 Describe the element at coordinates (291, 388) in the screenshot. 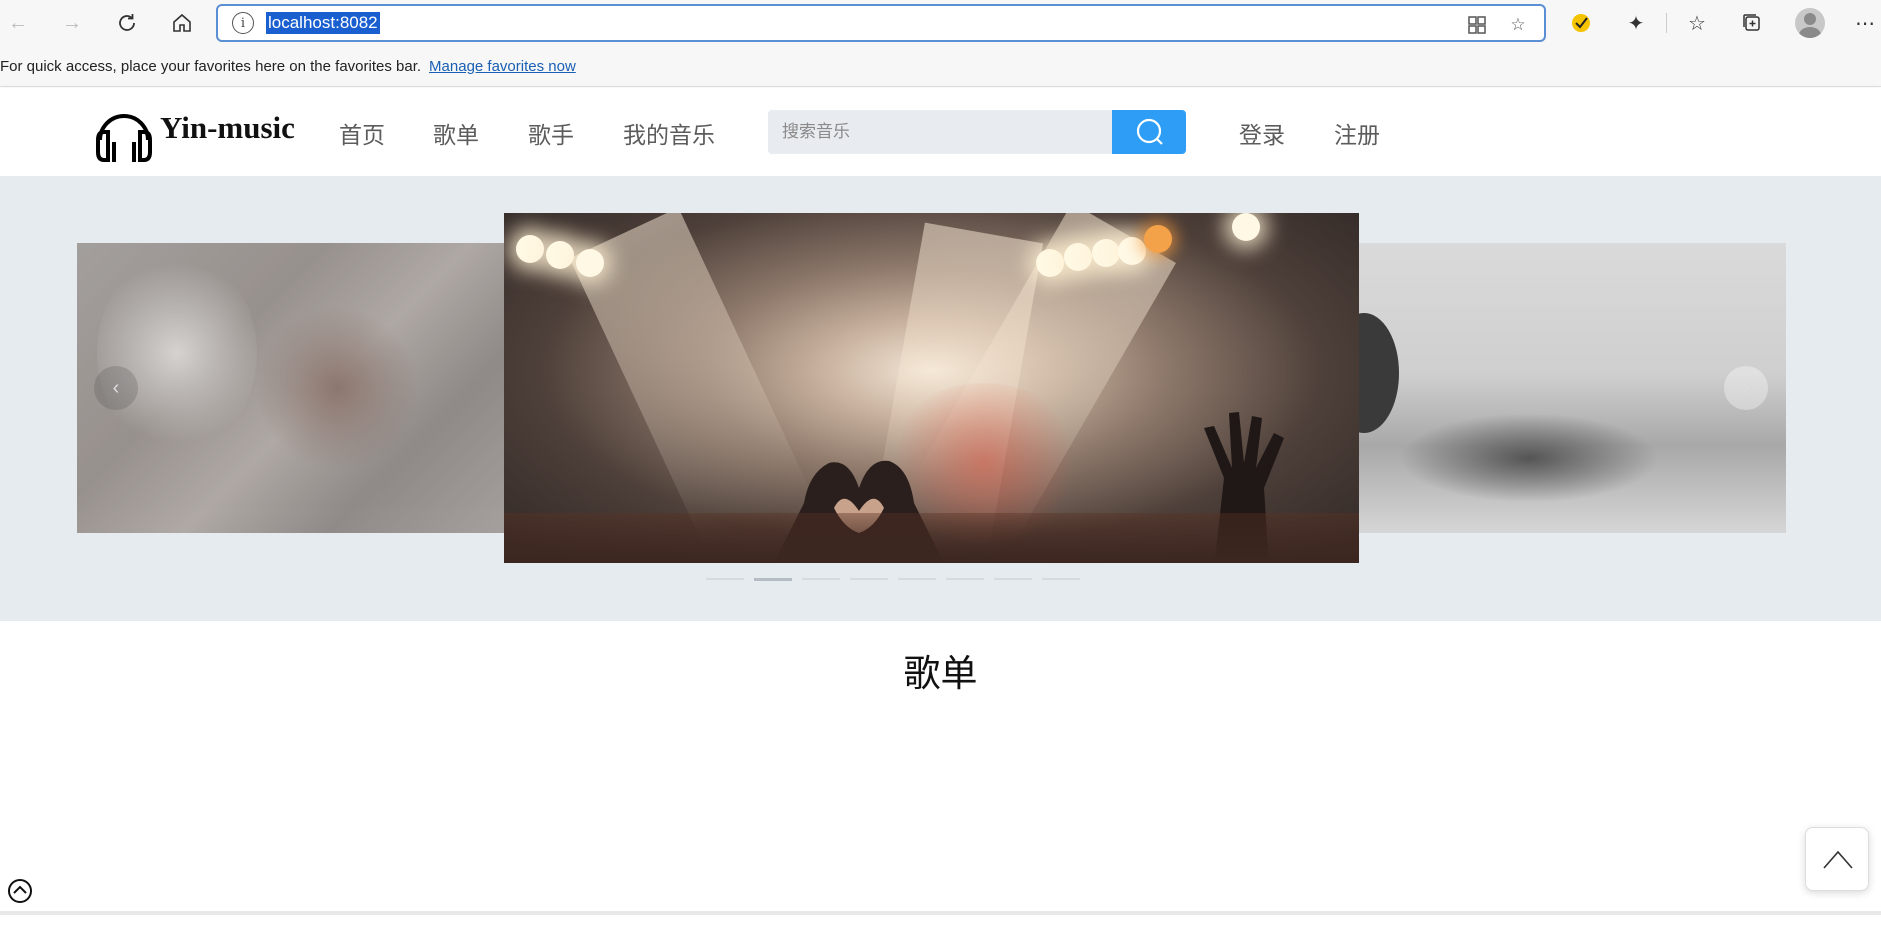

I see `carousel-slide-previous` at that location.